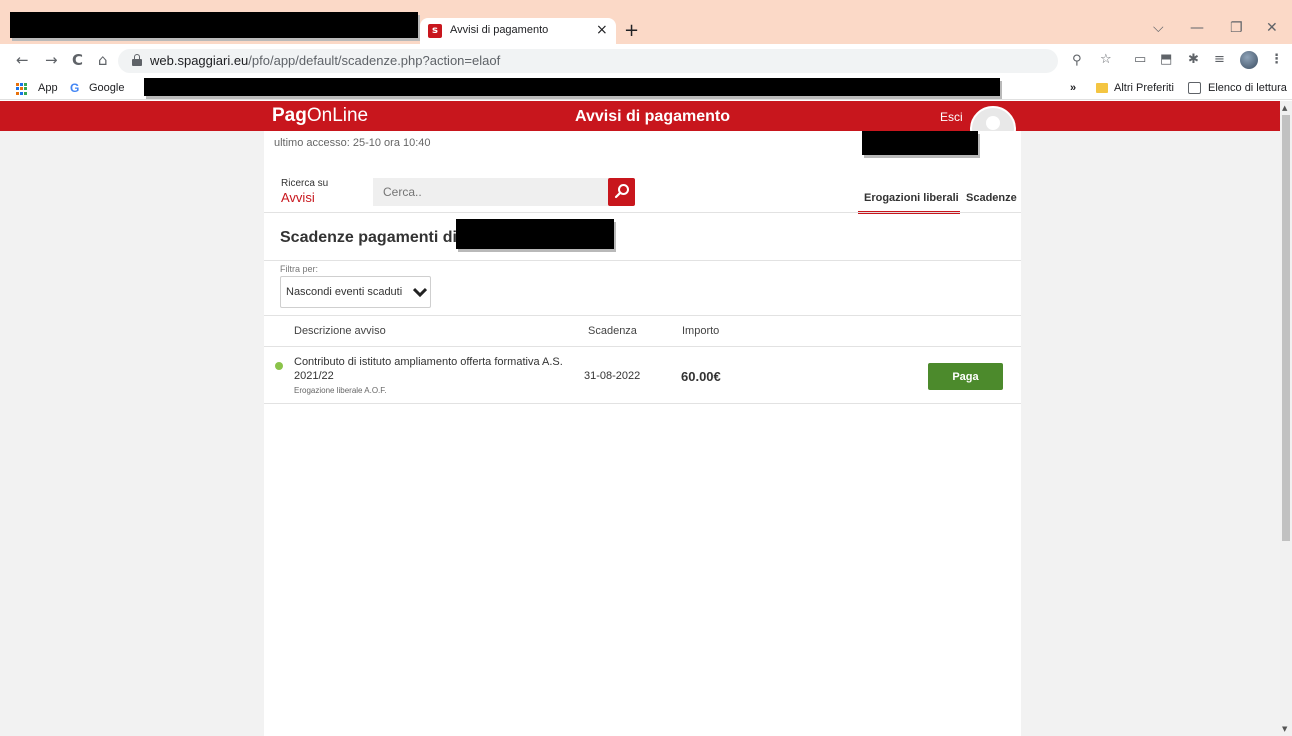 This screenshot has width=1292, height=736. Describe the element at coordinates (1247, 88) in the screenshot. I see `reading-list-button: Elenco di lettura` at that location.